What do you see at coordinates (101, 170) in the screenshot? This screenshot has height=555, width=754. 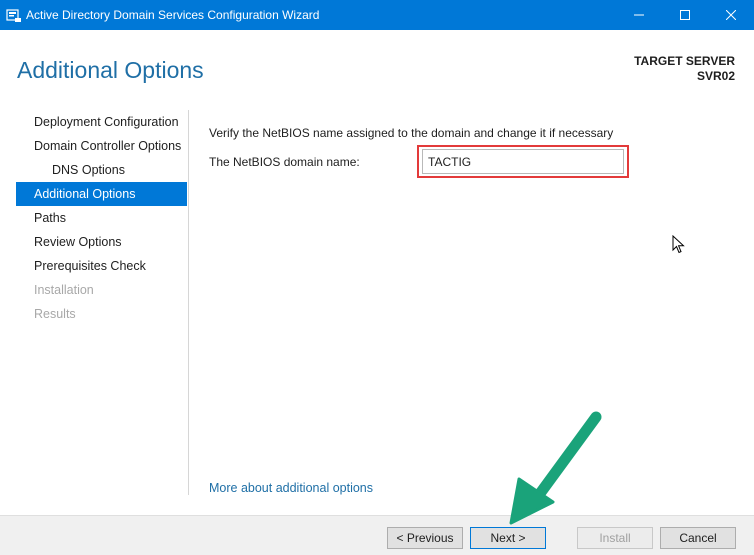 I see `nav-item-dns-options: DNS Options` at bounding box center [101, 170].